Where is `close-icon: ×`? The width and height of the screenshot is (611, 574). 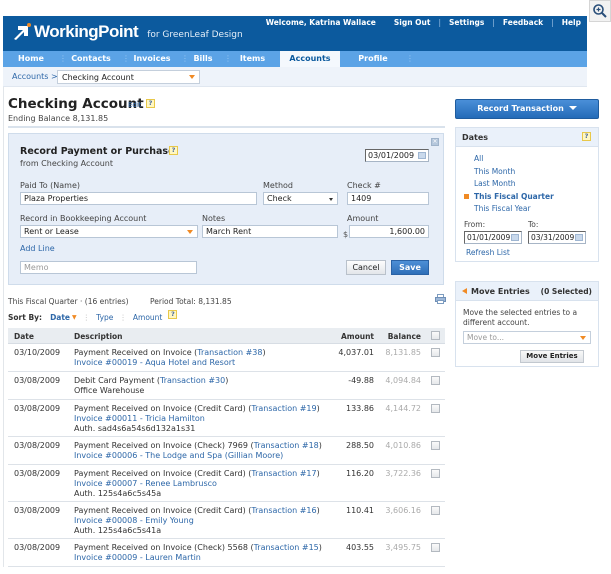 close-icon: × is located at coordinates (435, 142).